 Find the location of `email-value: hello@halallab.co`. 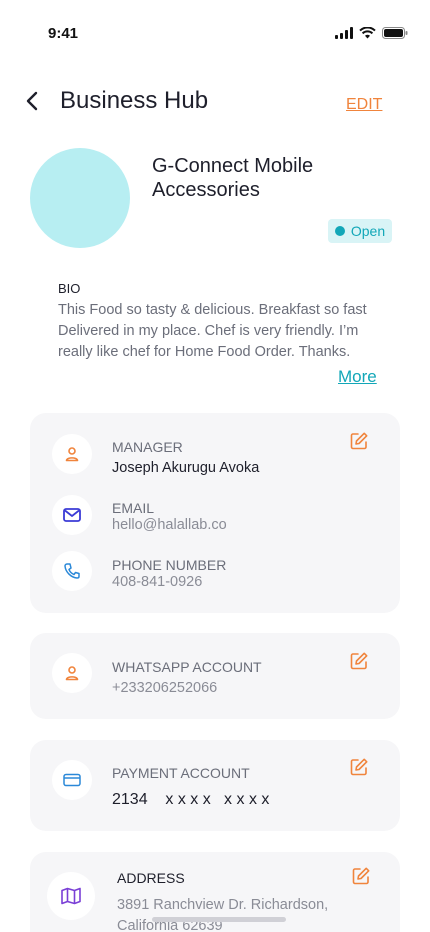

email-value: hello@halallab.co is located at coordinates (169, 525).